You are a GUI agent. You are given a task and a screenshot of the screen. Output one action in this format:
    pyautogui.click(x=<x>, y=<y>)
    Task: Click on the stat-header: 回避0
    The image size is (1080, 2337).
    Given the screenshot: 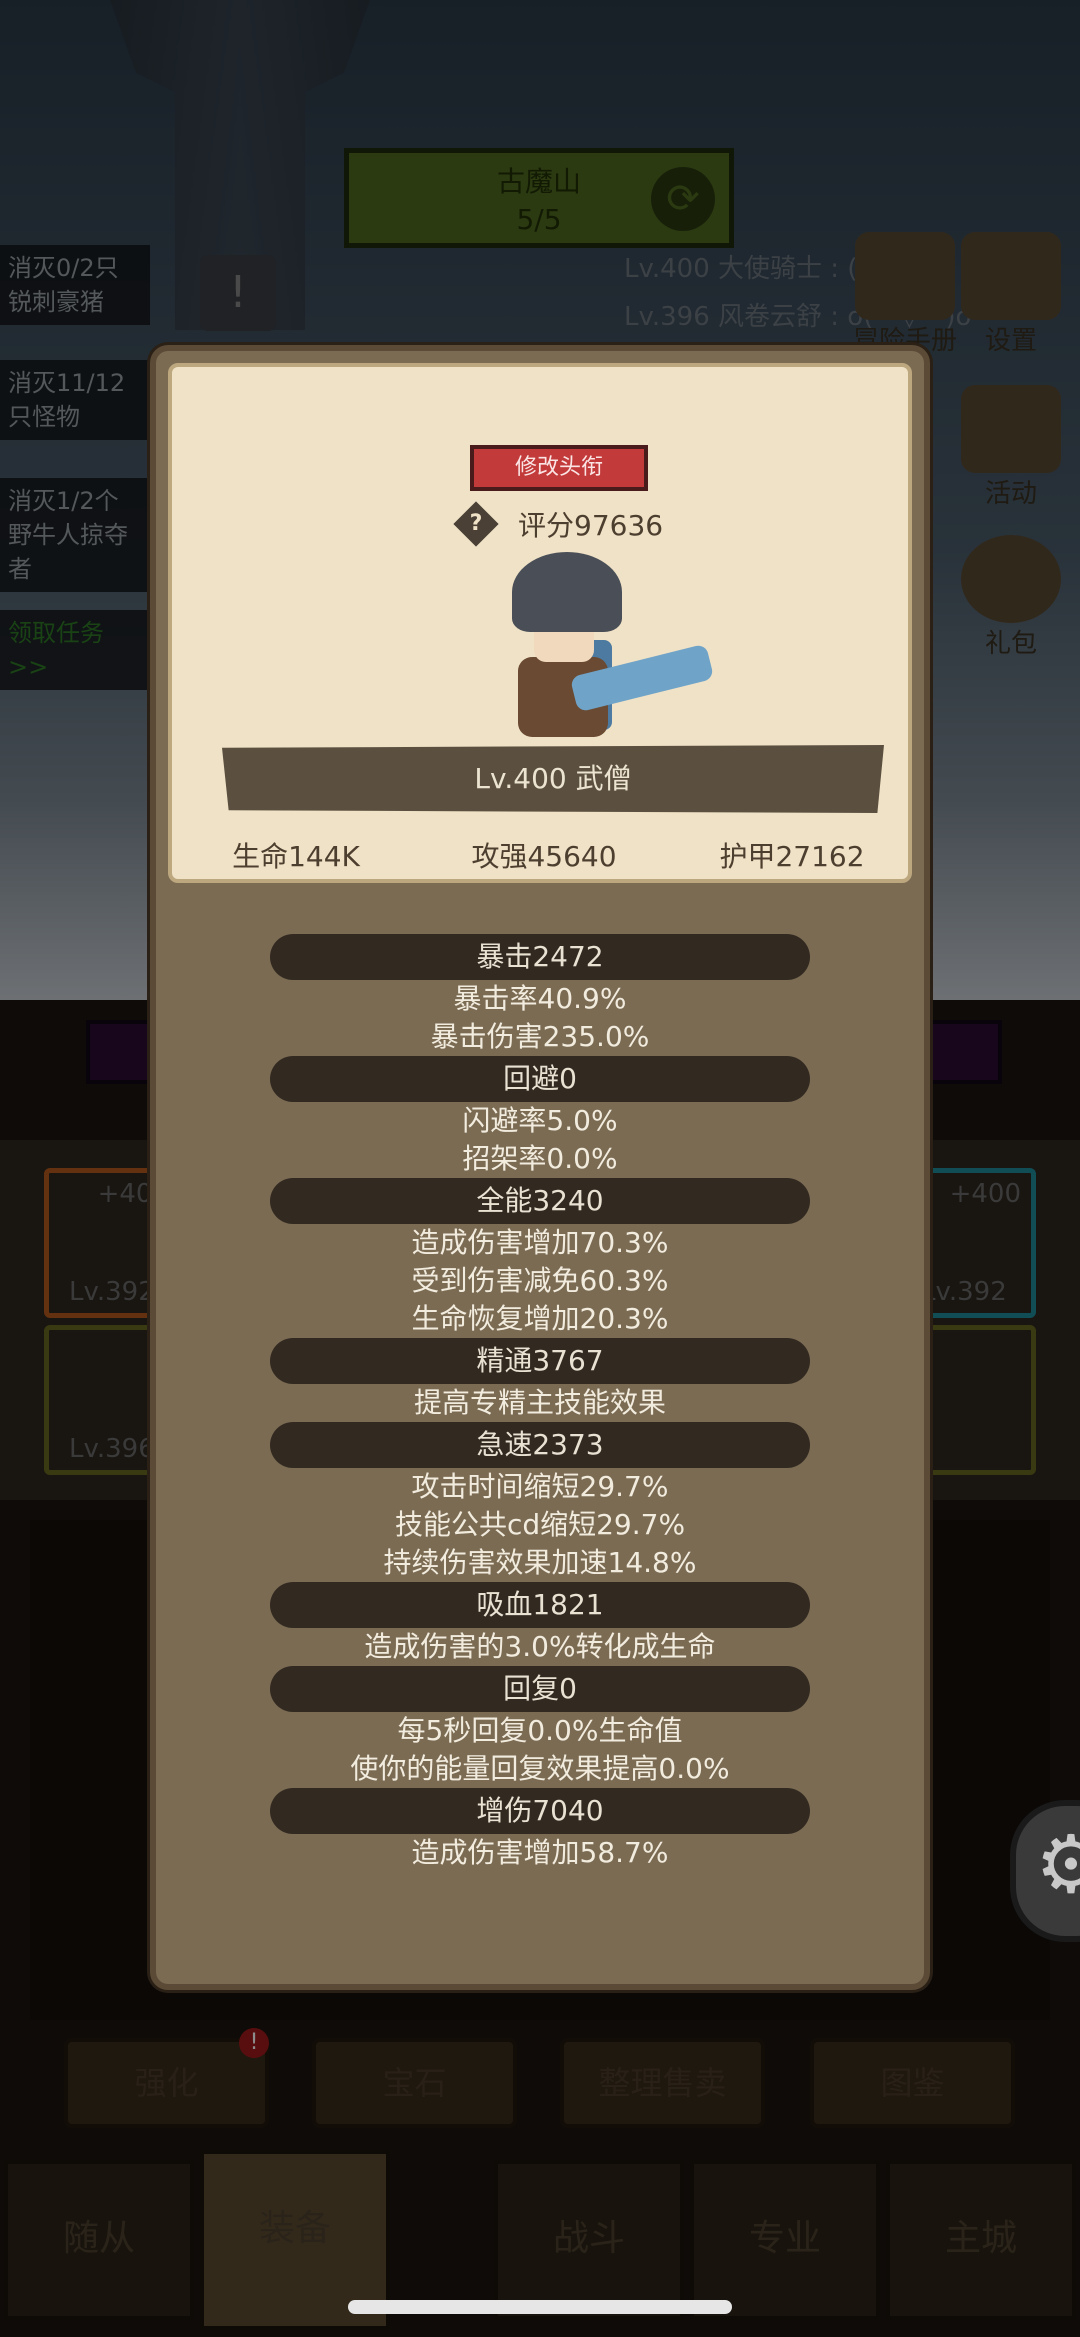 What is the action you would take?
    pyautogui.click(x=540, y=1079)
    